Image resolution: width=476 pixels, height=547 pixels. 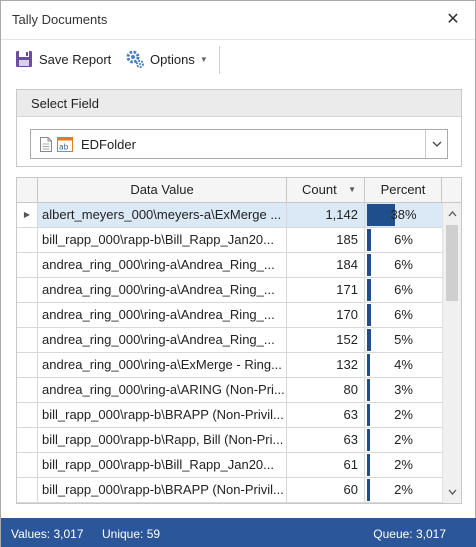 I want to click on status-unique: Unique: 59, so click(x=131, y=534).